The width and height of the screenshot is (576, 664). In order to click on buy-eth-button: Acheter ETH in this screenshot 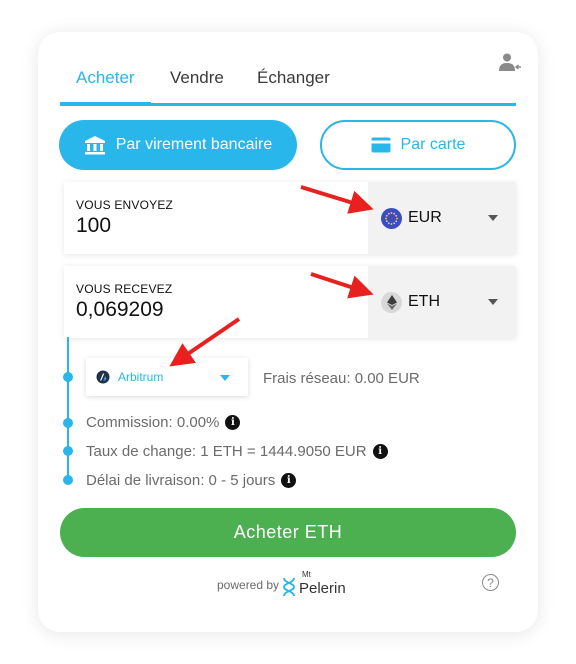, I will do `click(288, 532)`.